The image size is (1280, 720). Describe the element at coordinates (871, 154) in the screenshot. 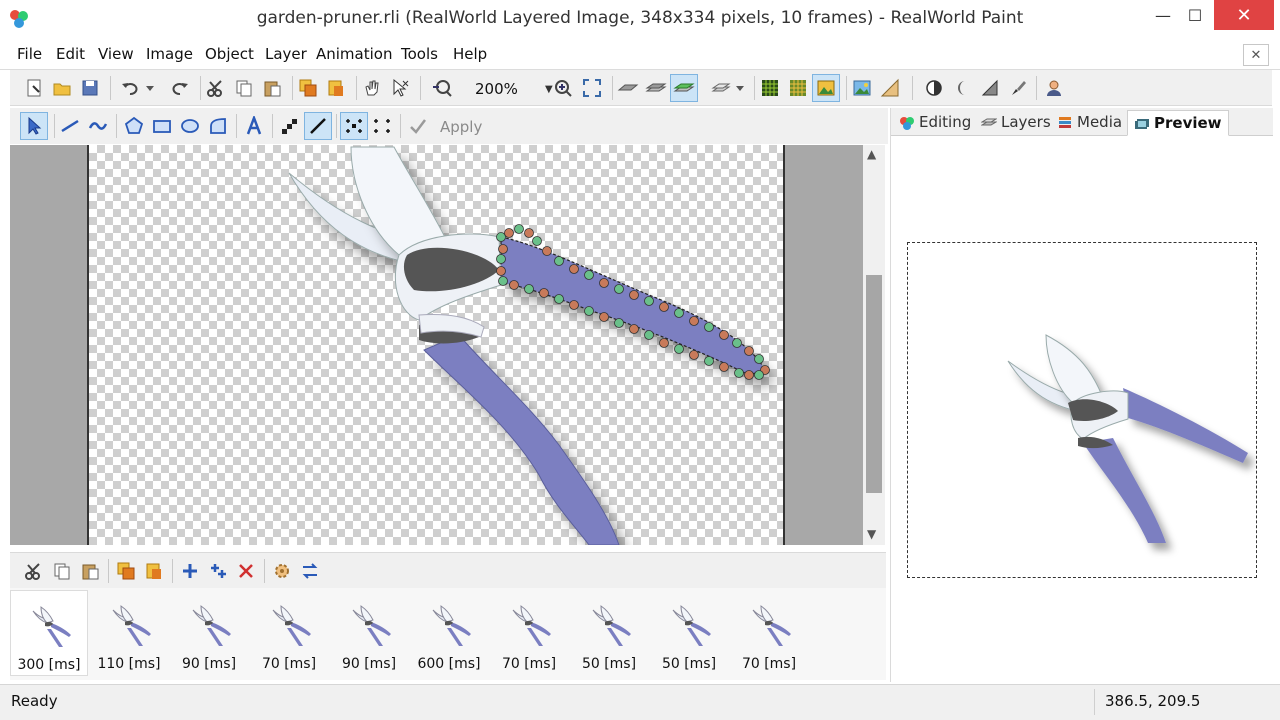

I see `scroll-up-icon: ▲` at that location.